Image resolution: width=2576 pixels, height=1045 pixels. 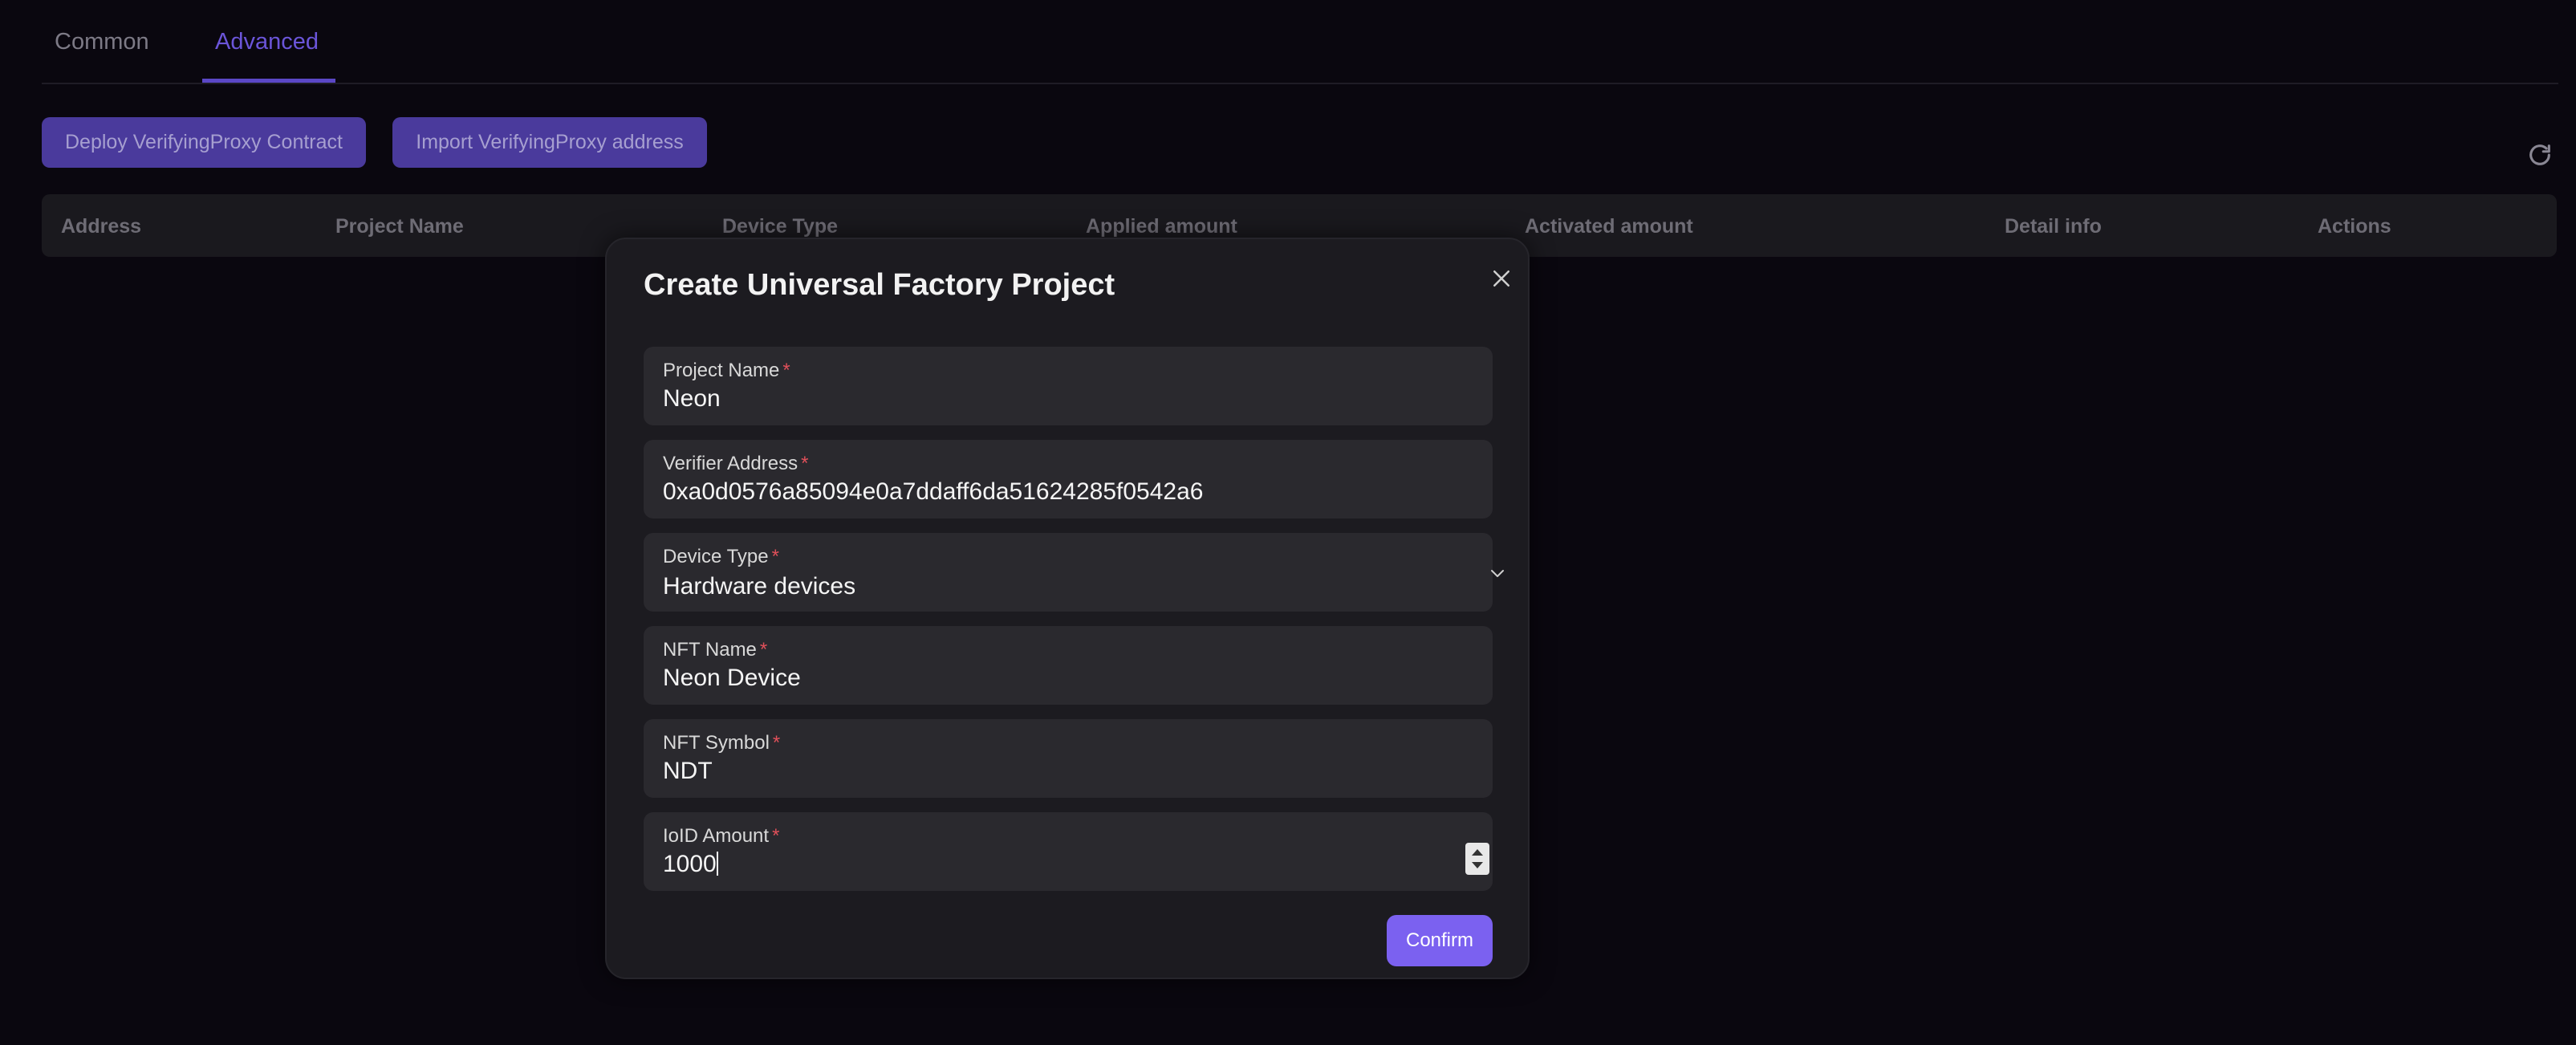 I want to click on project-name-input: Neon, so click(x=692, y=399).